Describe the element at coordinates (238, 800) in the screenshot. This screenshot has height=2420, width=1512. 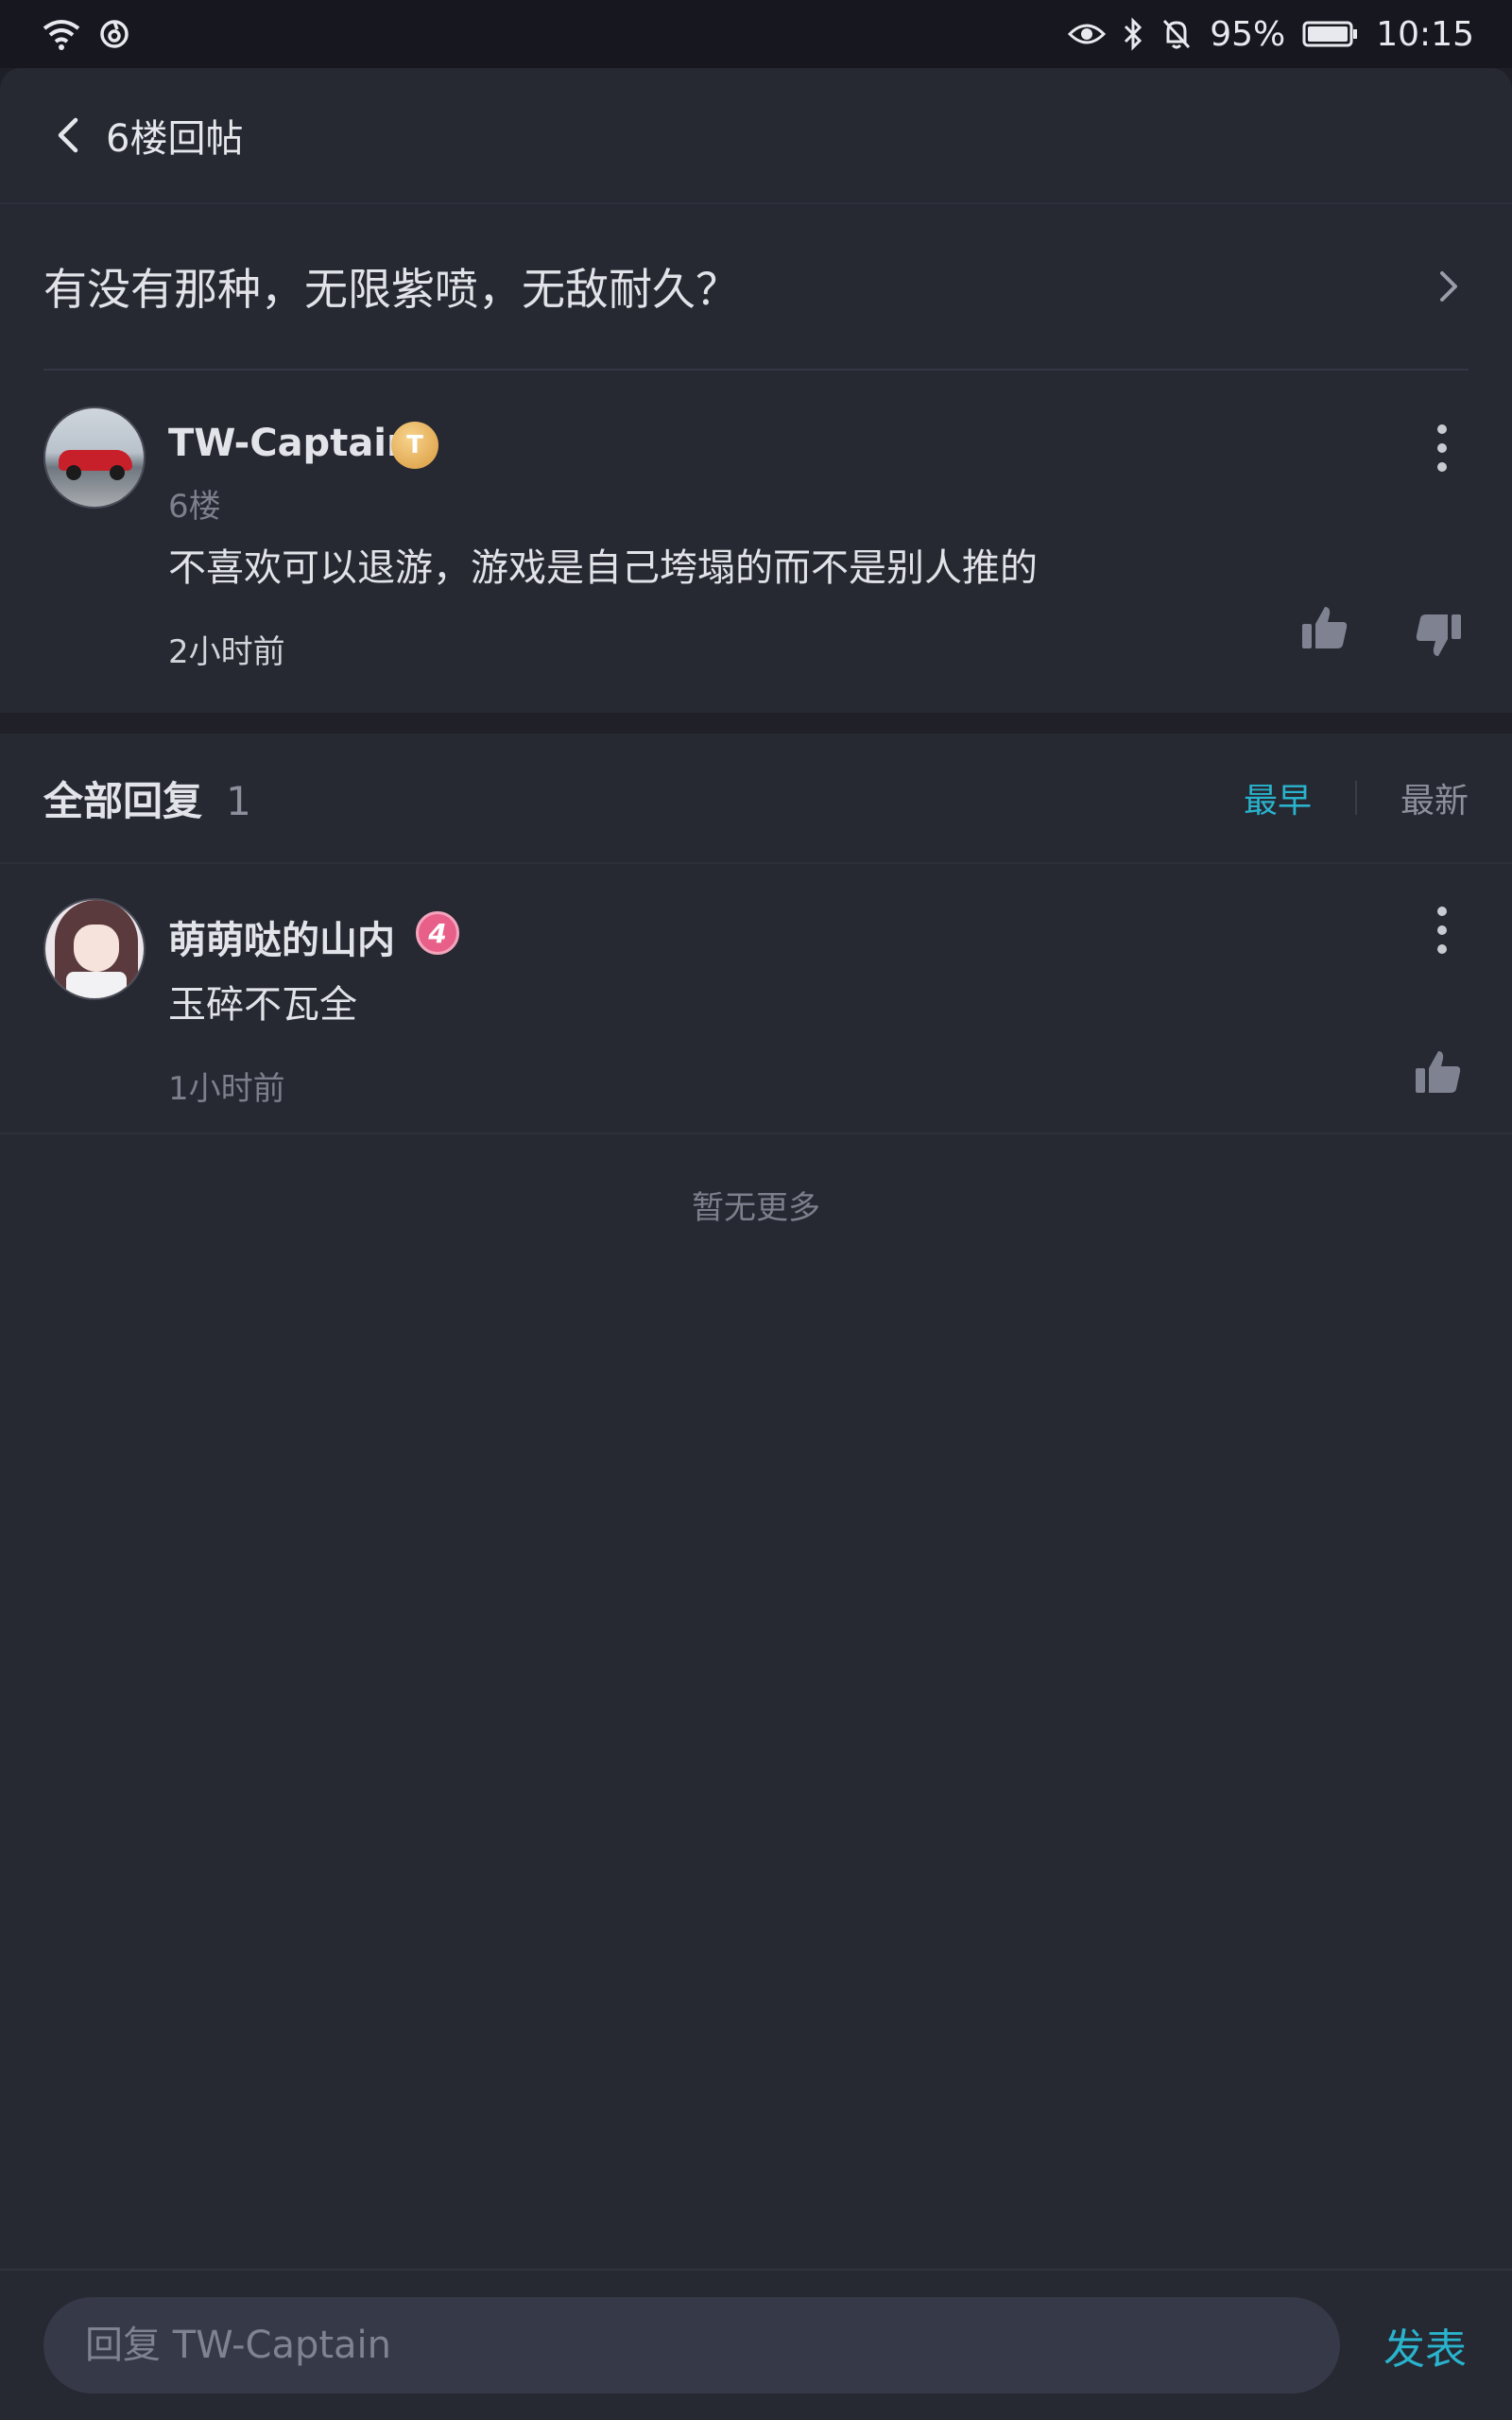
I see `replies-count: 1` at that location.